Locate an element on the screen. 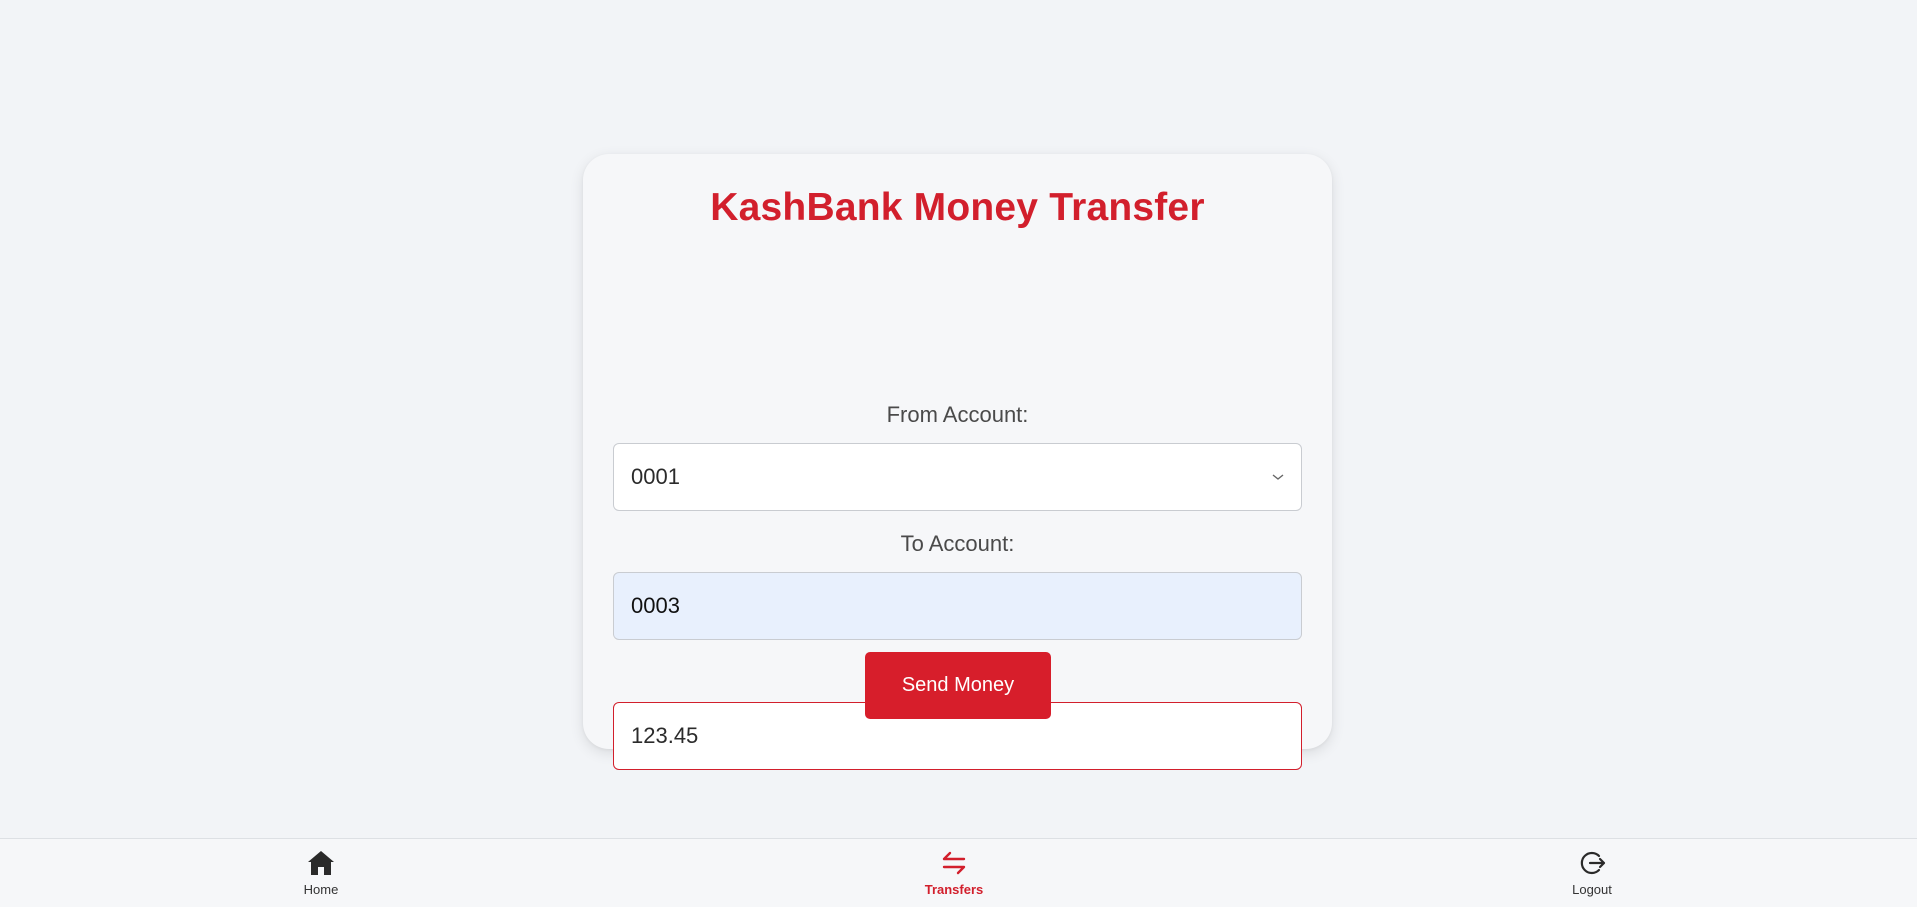 The image size is (1917, 907). nav-item-transfers: Transfers is located at coordinates (954, 874).